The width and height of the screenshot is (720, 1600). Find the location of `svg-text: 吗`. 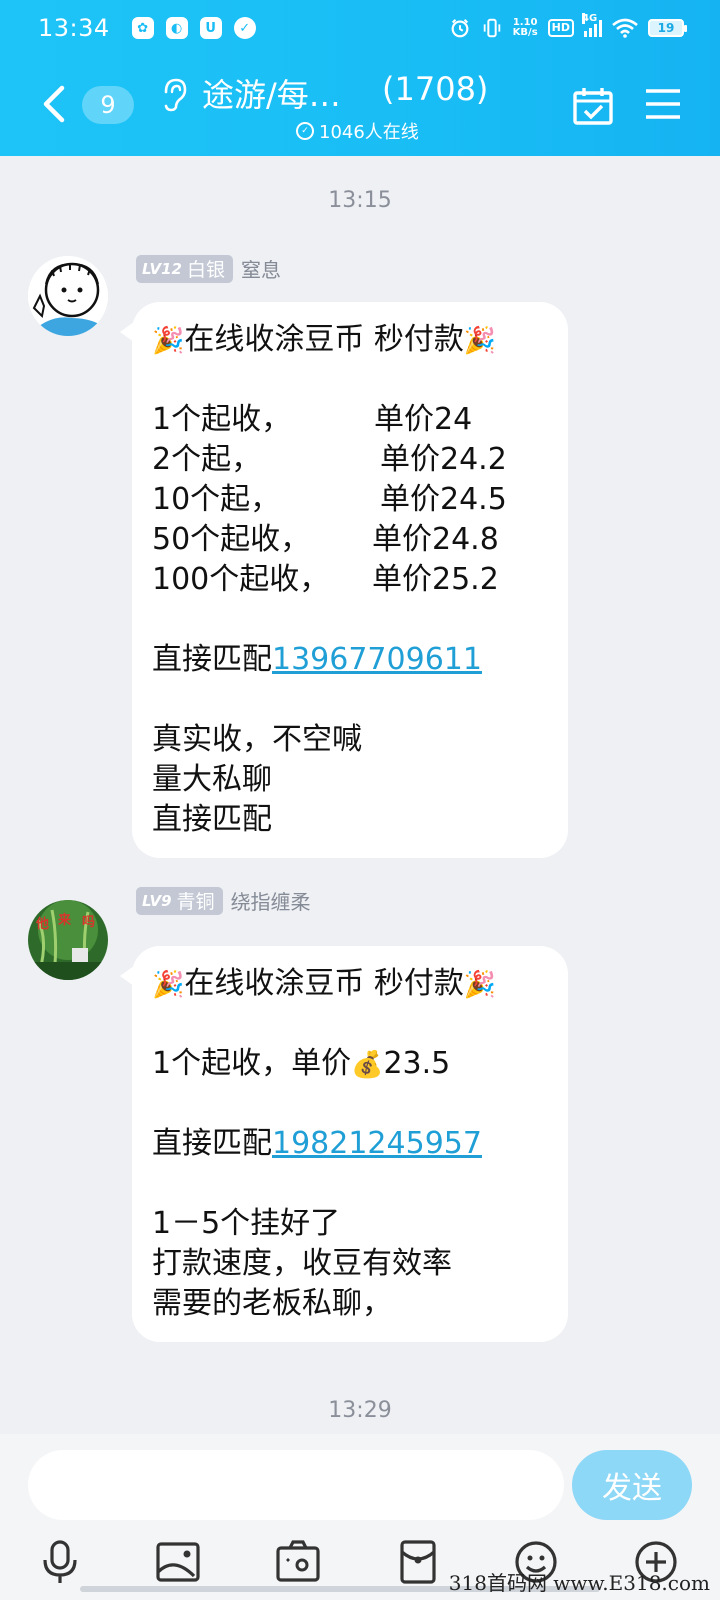

svg-text: 吗 is located at coordinates (88, 922).